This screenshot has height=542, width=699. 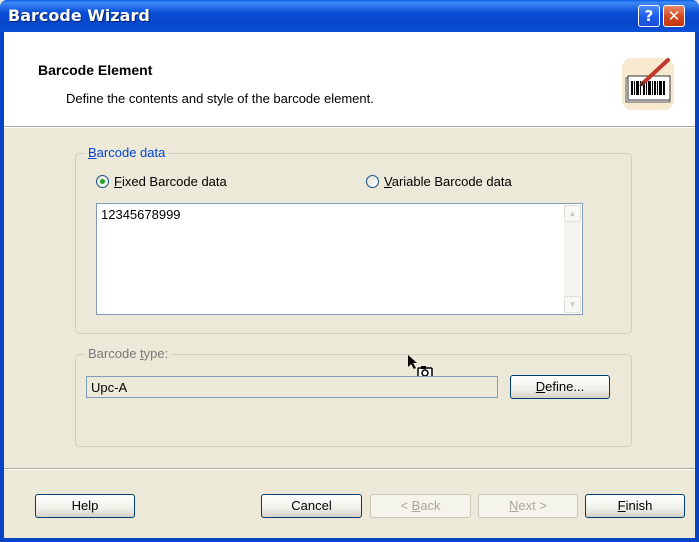 I want to click on barcode-data-textarea: 12345678999 ▲ ▼, so click(x=339, y=259).